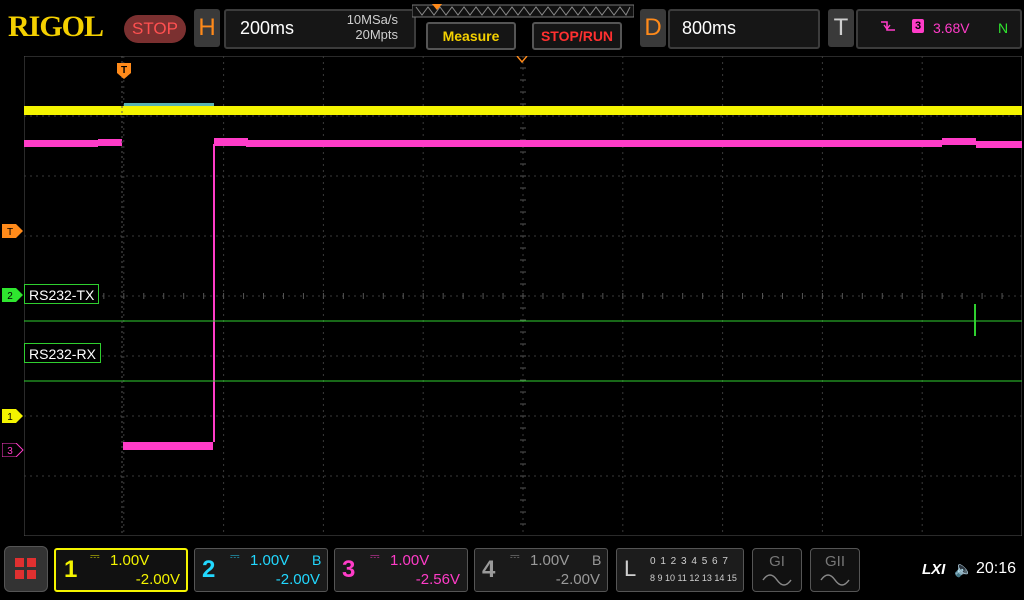 Image resolution: width=1024 pixels, height=600 pixels. I want to click on ch4-offset: -2.00V, so click(577, 579).